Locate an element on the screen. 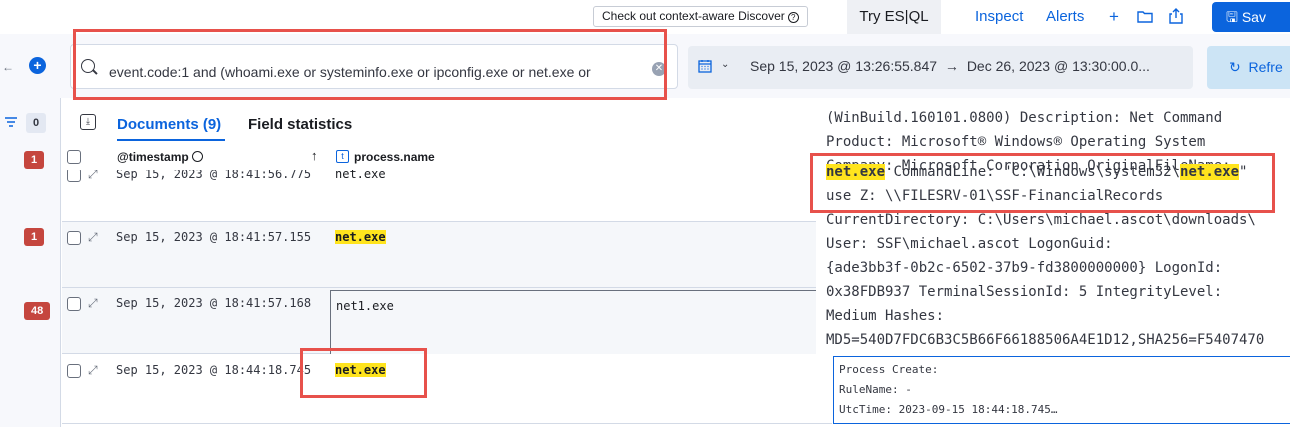 This screenshot has width=1290, height=427. open-folder-icon is located at coordinates (1145, 17).